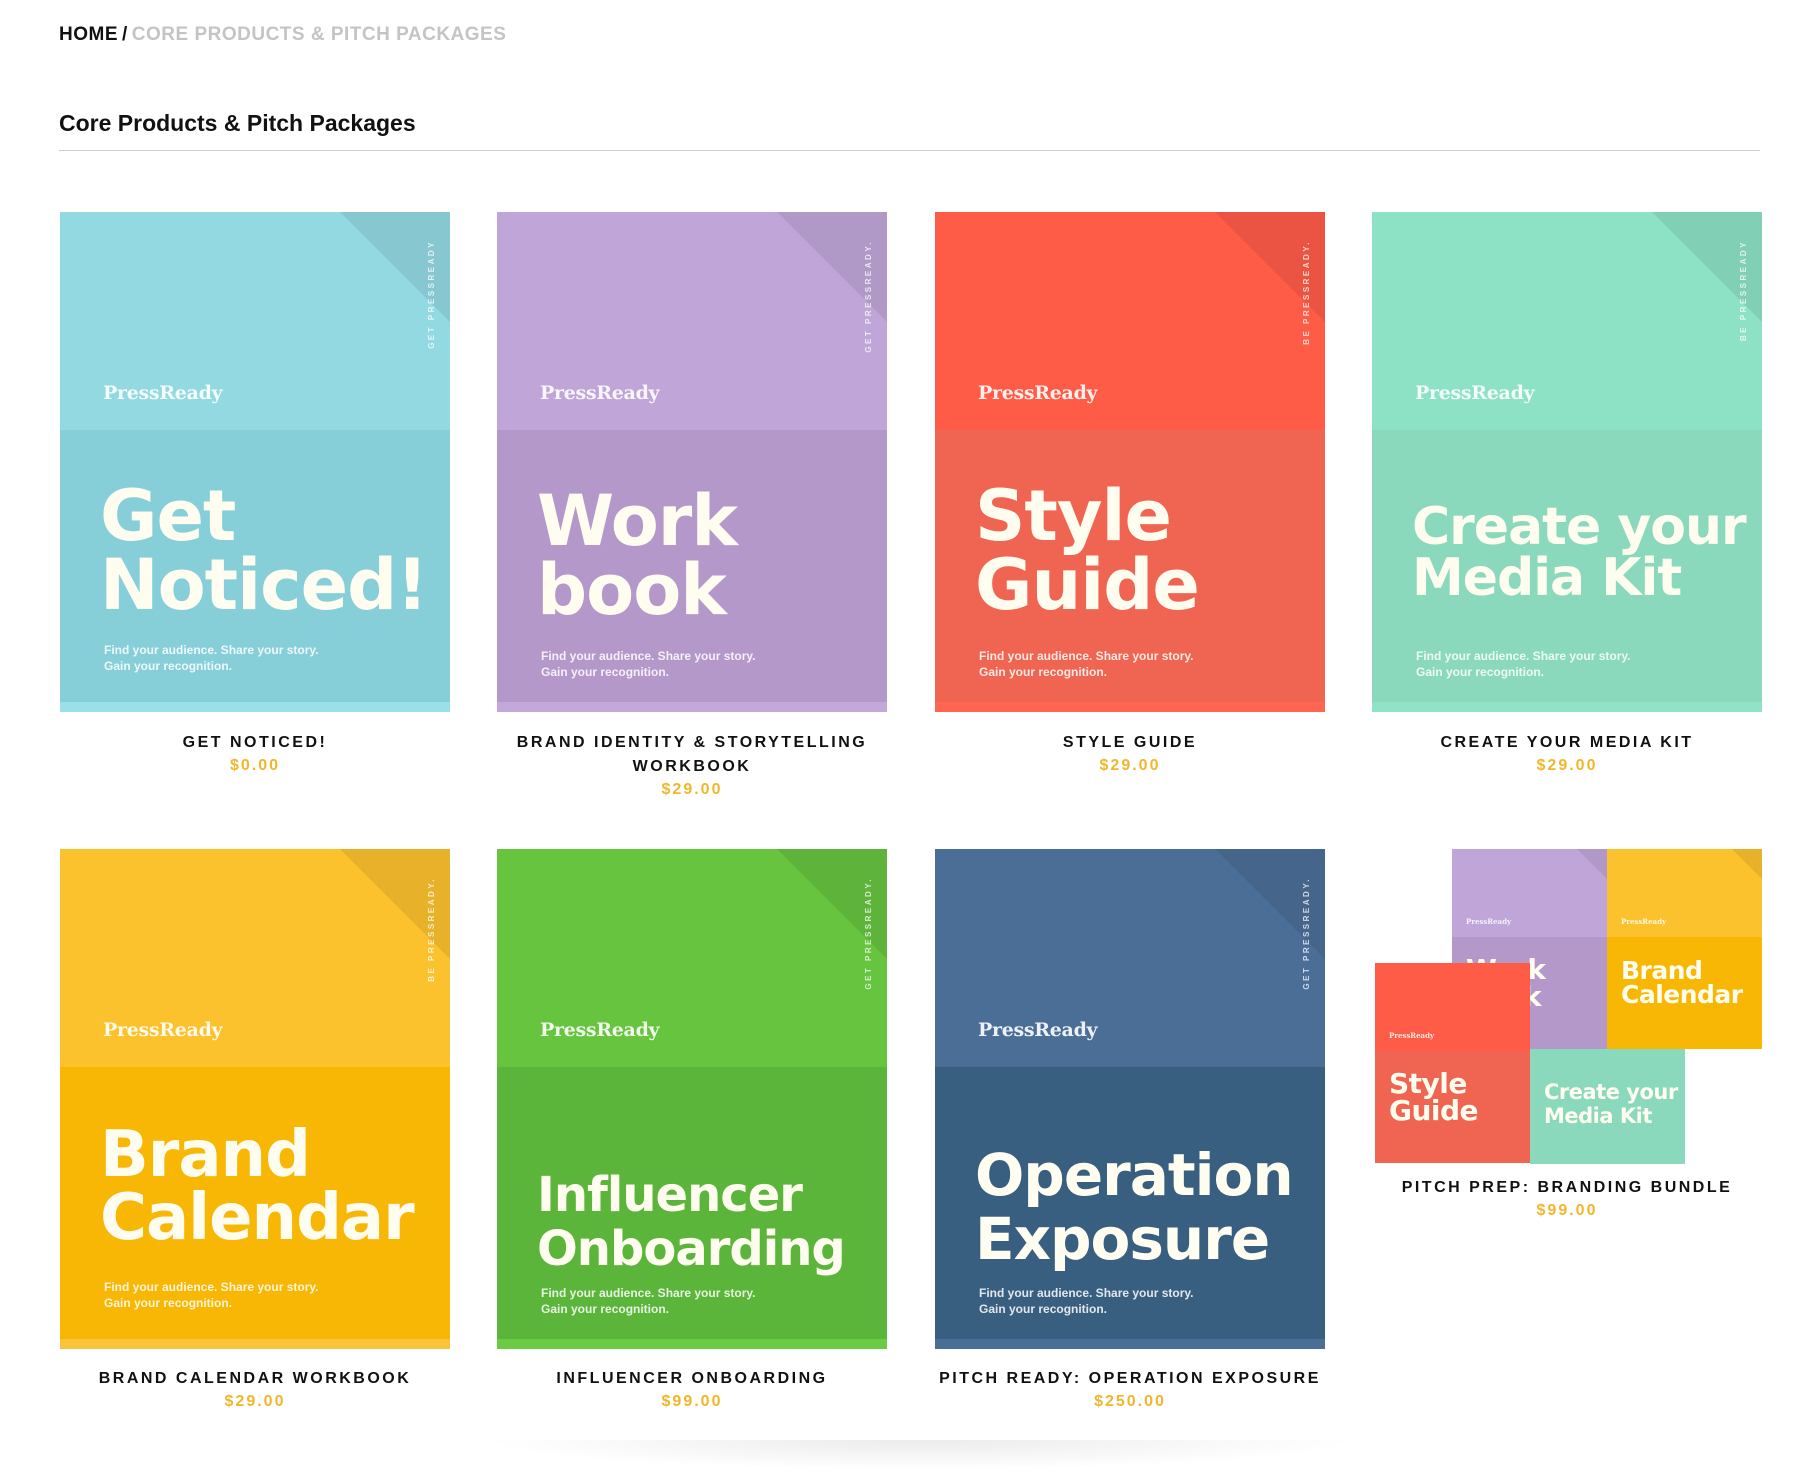 This screenshot has width=1816, height=1470. Describe the element at coordinates (1684, 949) in the screenshot. I see `bundle-calendar-cover: PressReady Brand Calendar` at that location.